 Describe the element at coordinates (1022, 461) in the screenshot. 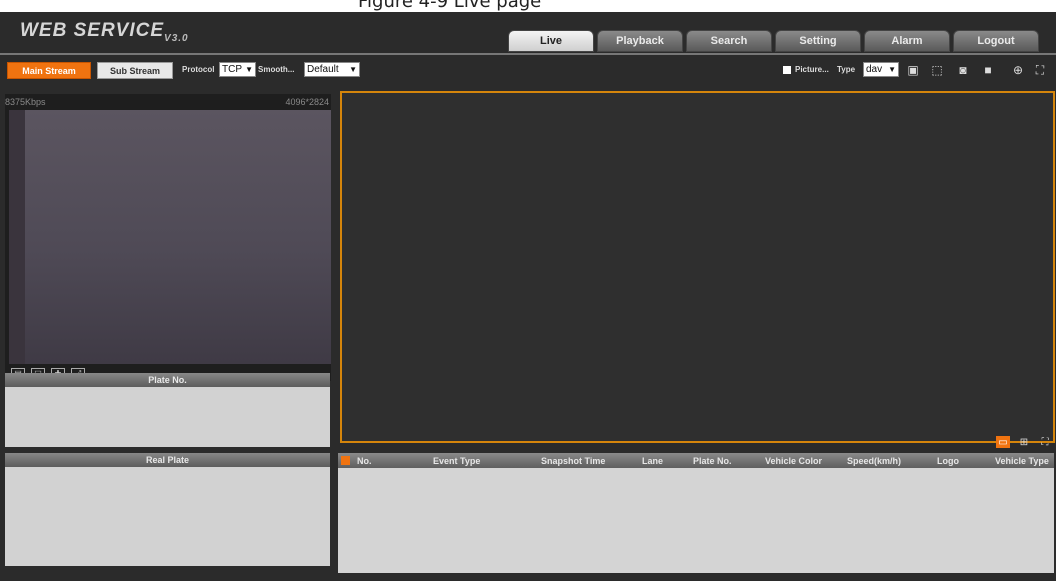

I see `col-vehicle-type: Vehicle Type` at that location.